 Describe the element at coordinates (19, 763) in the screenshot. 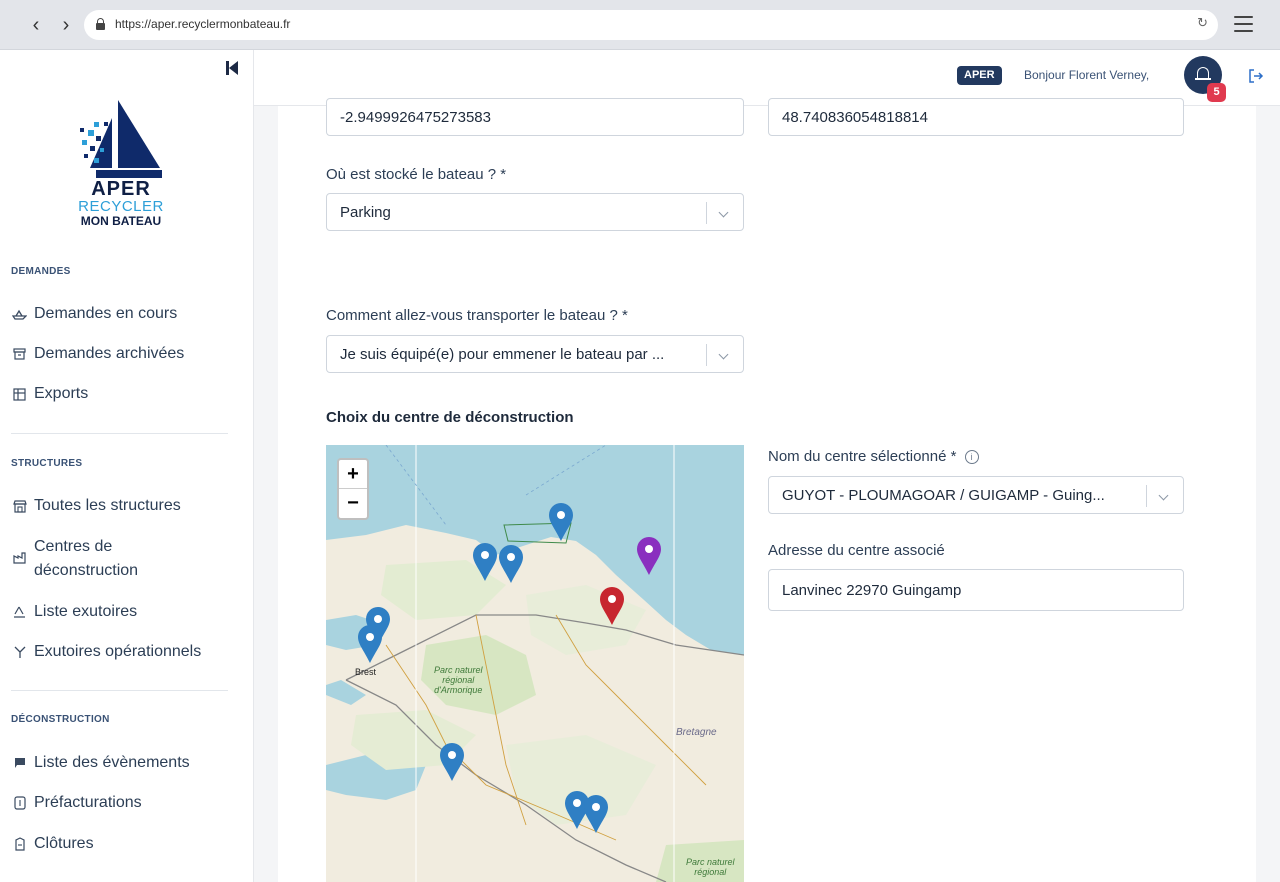

I see `flag-icon` at that location.